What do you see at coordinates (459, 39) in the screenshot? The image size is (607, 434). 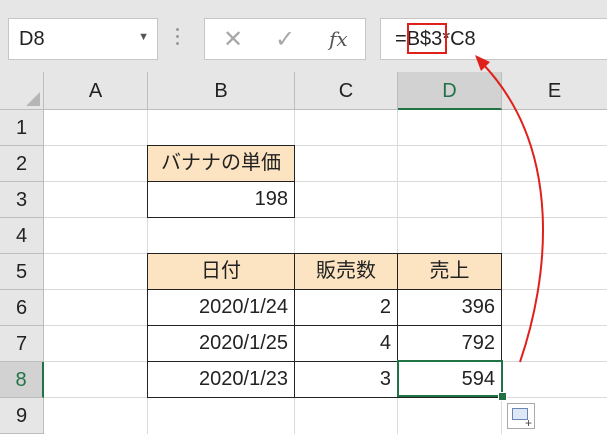 I see `formula-suffix: *C8` at bounding box center [459, 39].